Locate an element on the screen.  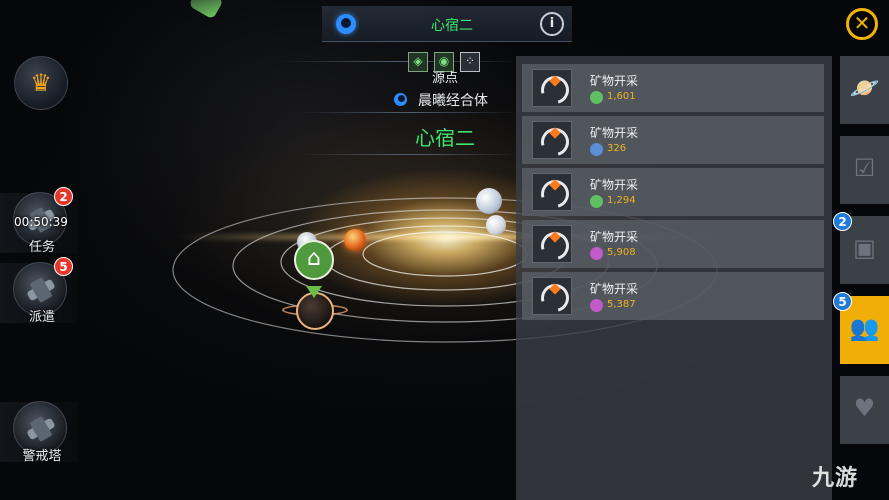
owner-row: 晨曦经合体 is located at coordinates (452, 99).